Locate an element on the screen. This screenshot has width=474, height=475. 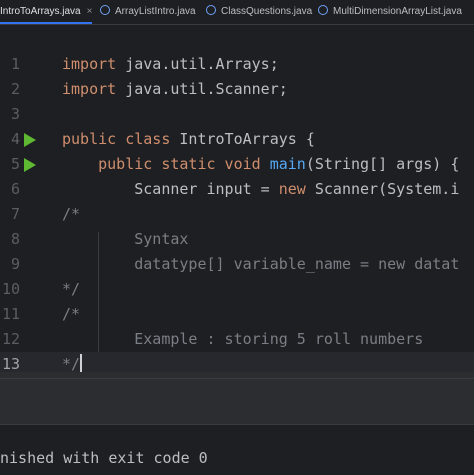
tab-multi-dimension-array-list: MultiDimensionArrayList.java is located at coordinates (390, 12).